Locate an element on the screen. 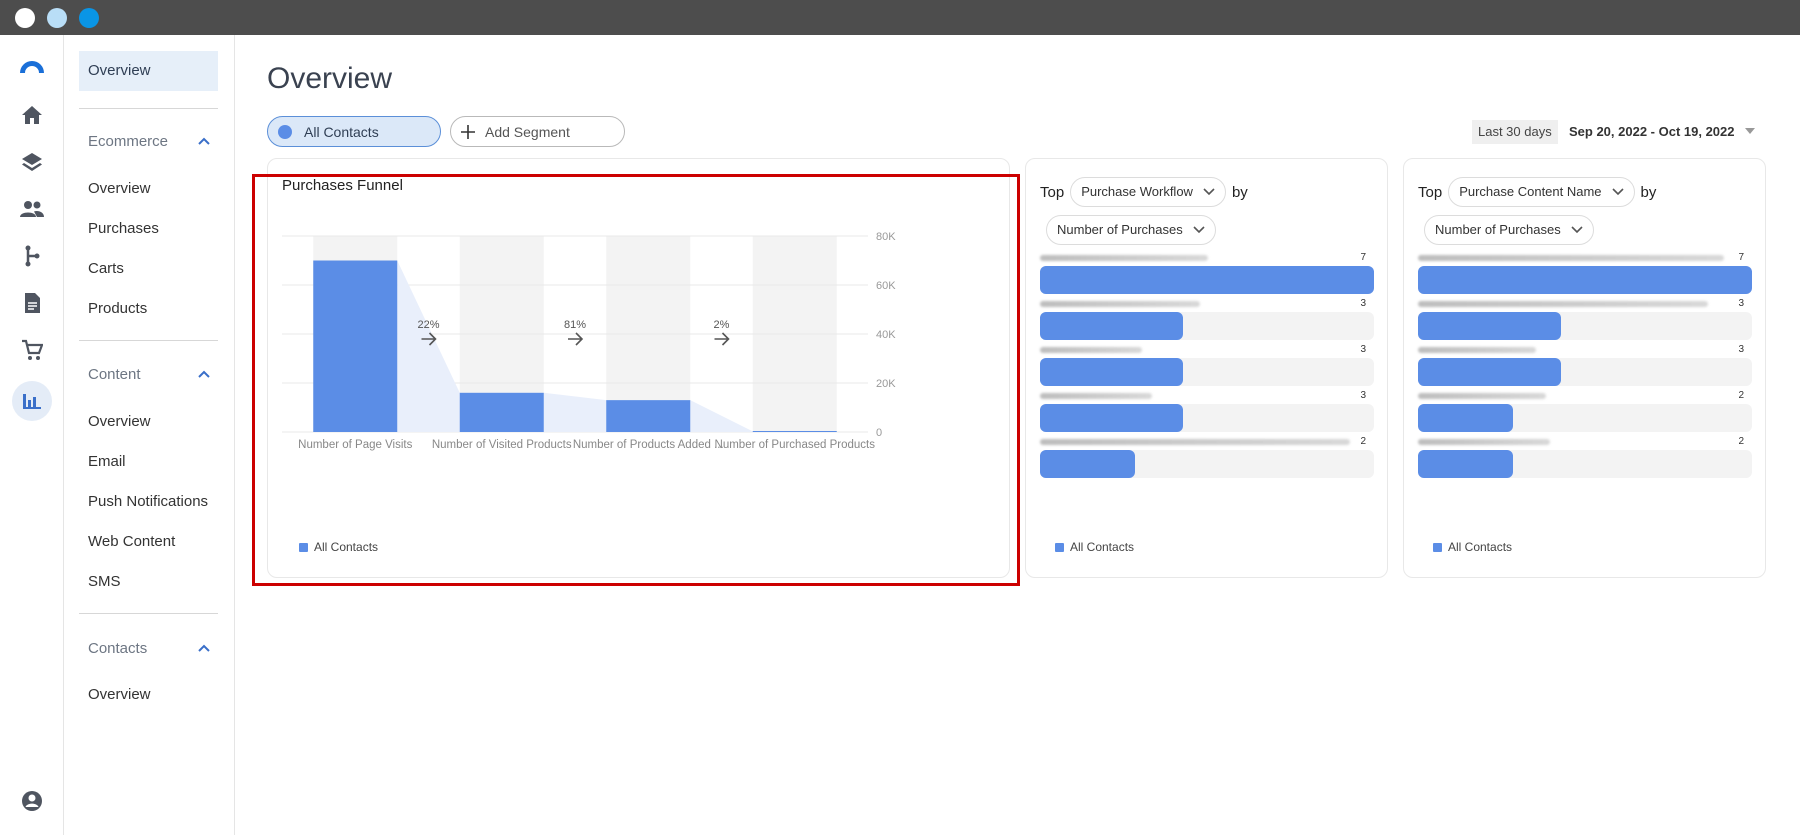  document-icon is located at coordinates (32, 303).